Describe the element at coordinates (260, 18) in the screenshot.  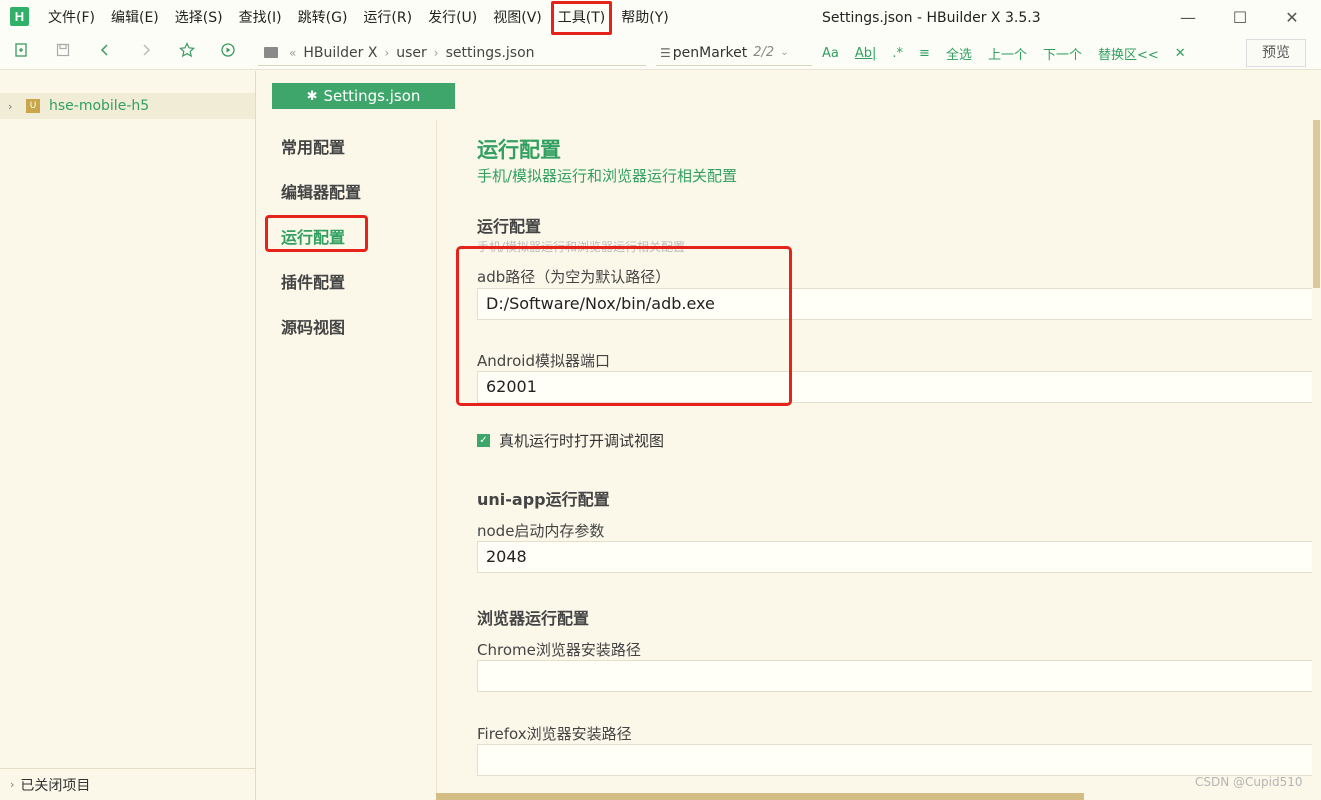
I see `menu-find: 查找(I)` at that location.